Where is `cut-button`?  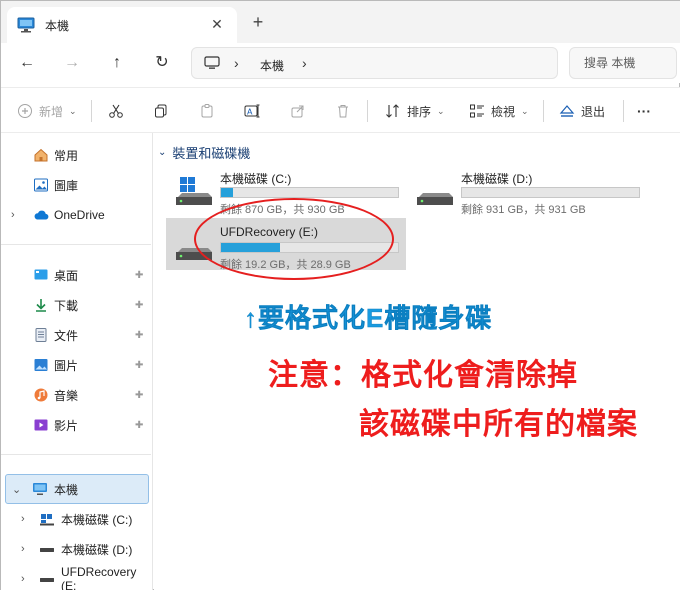
cut-button is located at coordinates (116, 111).